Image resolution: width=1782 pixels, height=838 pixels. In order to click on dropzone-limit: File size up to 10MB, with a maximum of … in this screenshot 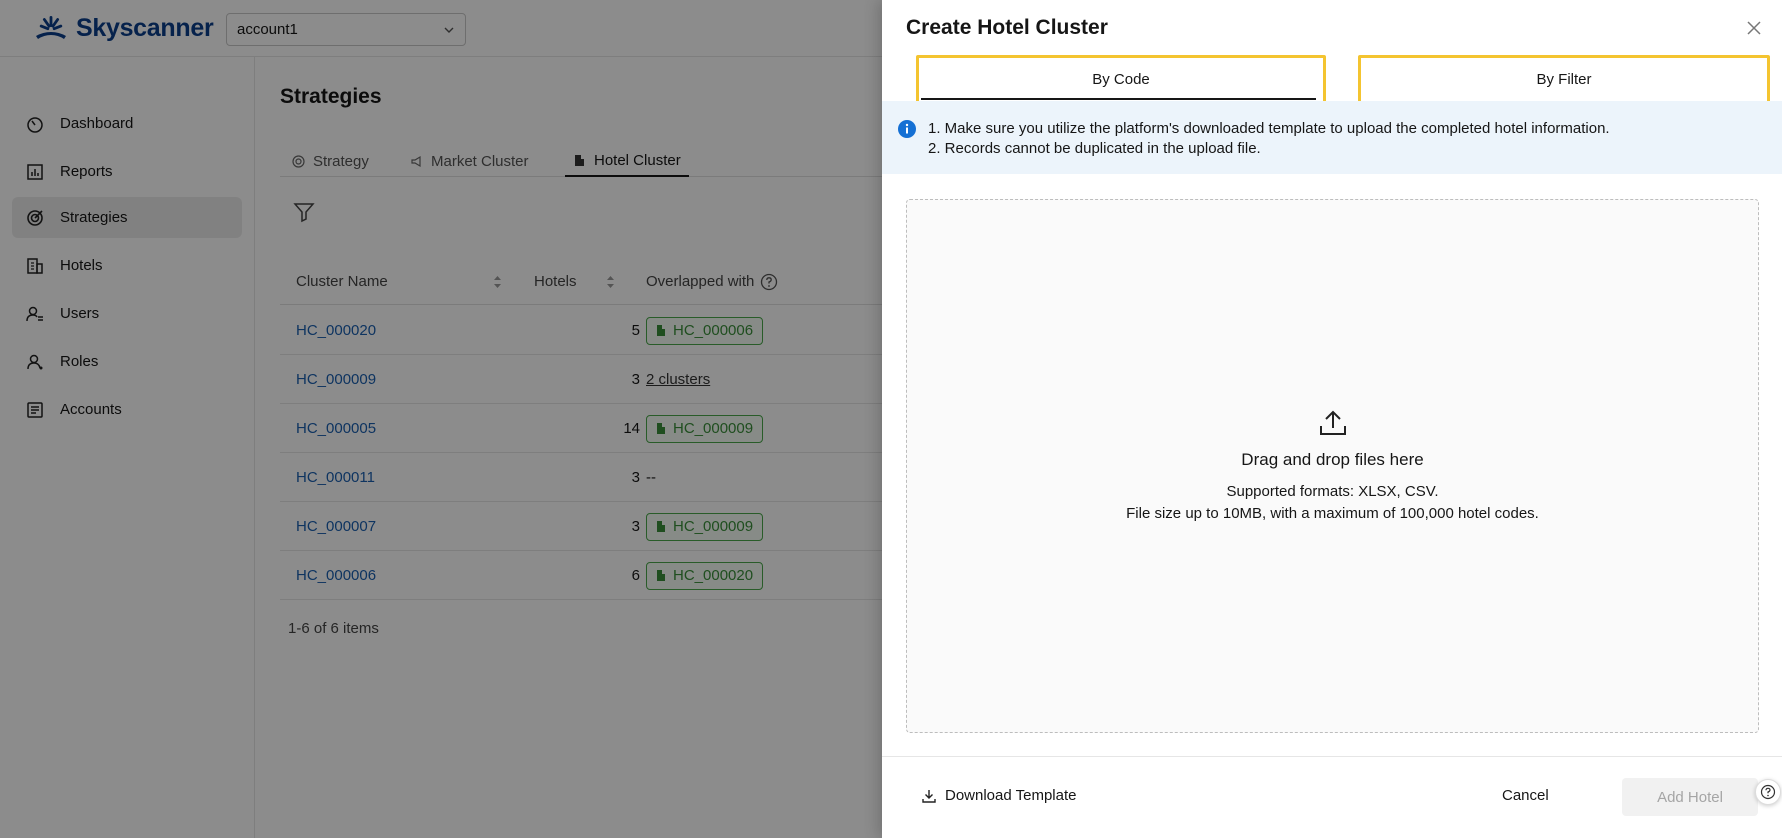, I will do `click(1332, 513)`.